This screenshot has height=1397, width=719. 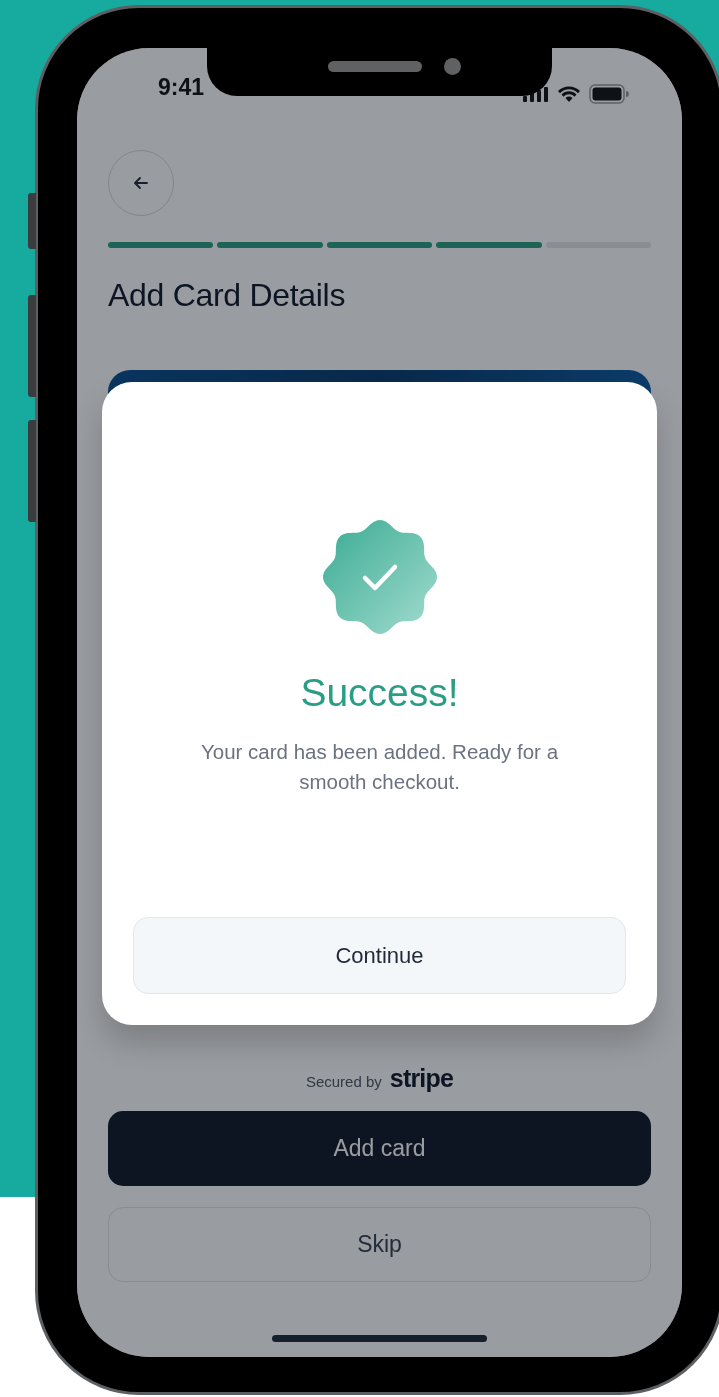 I want to click on status-time: 9:41, so click(x=181, y=87).